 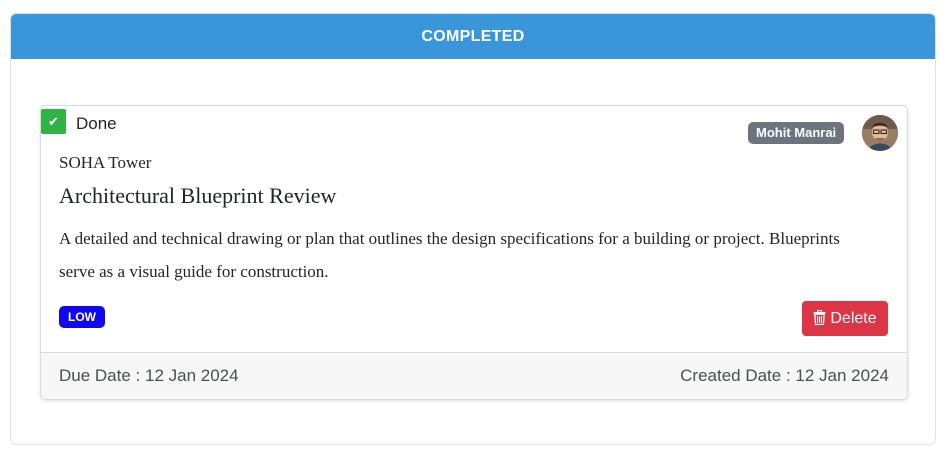 I want to click on delete-label: Delete, so click(x=853, y=318).